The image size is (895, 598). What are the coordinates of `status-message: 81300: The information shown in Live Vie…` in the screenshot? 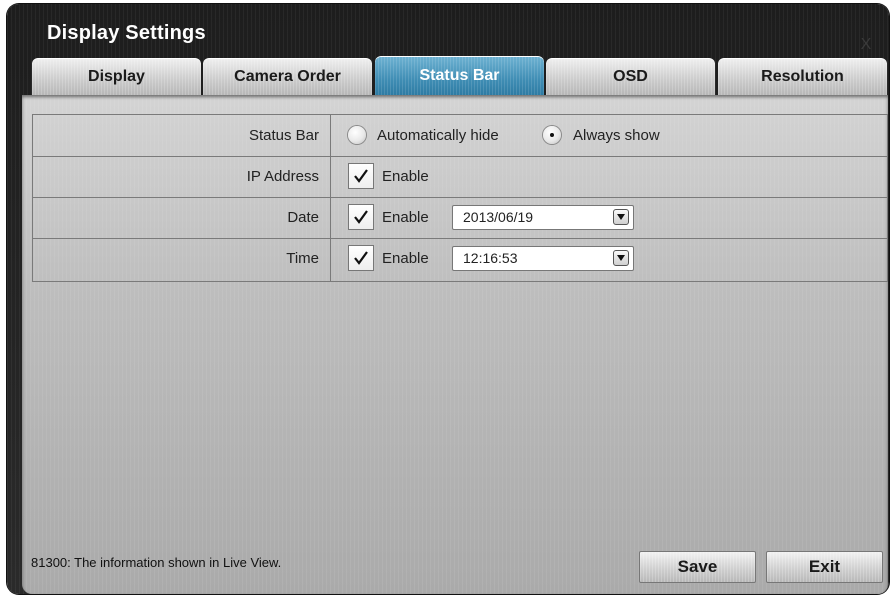 It's located at (156, 562).